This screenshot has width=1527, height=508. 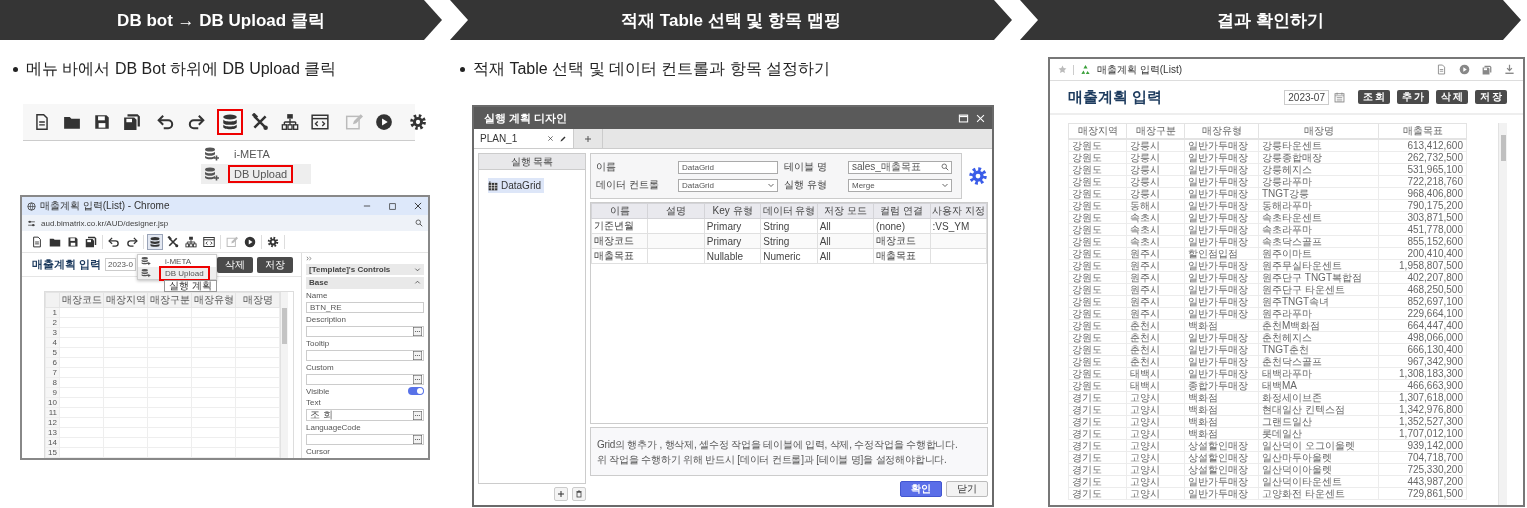 I want to click on dropdown-field: DataGrid, so click(x=728, y=185).